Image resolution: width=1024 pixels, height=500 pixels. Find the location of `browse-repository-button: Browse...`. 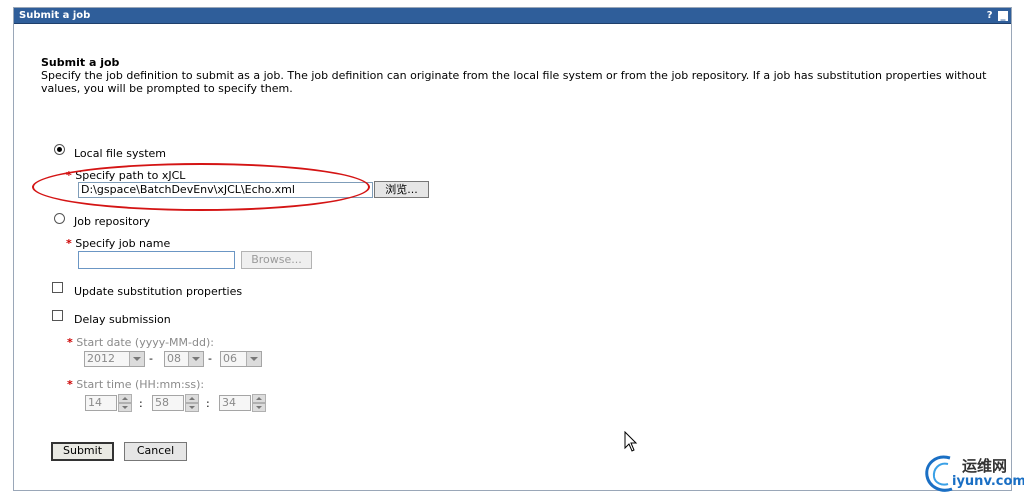

browse-repository-button: Browse... is located at coordinates (276, 260).